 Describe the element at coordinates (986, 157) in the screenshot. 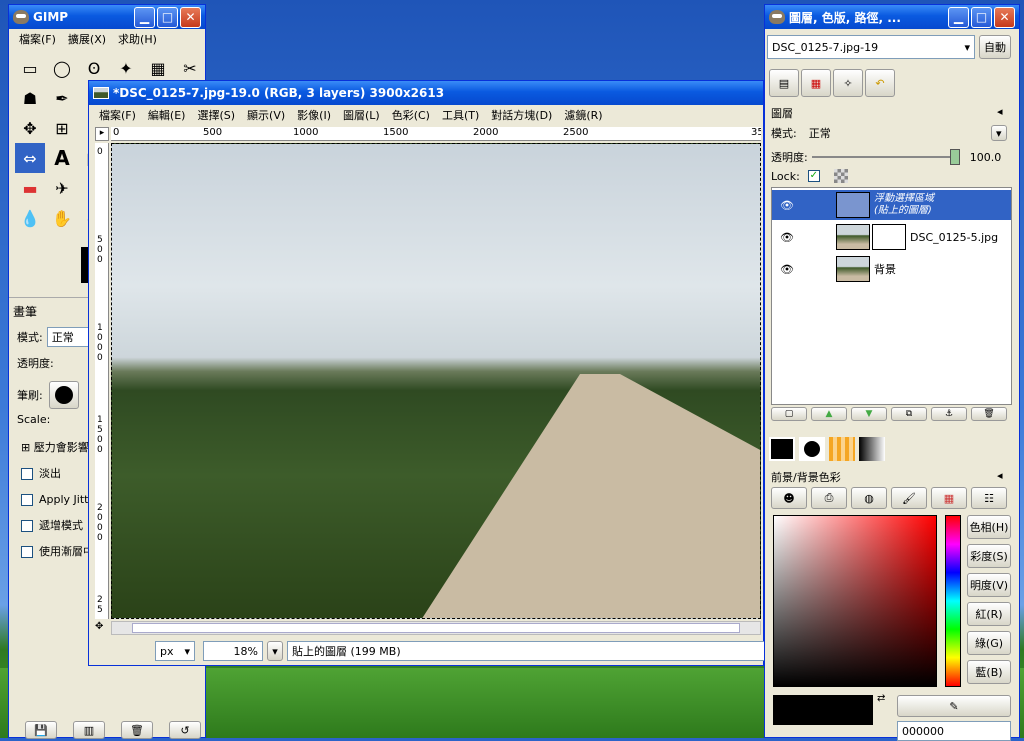

I see `layer-opacity-value: 100.0` at that location.